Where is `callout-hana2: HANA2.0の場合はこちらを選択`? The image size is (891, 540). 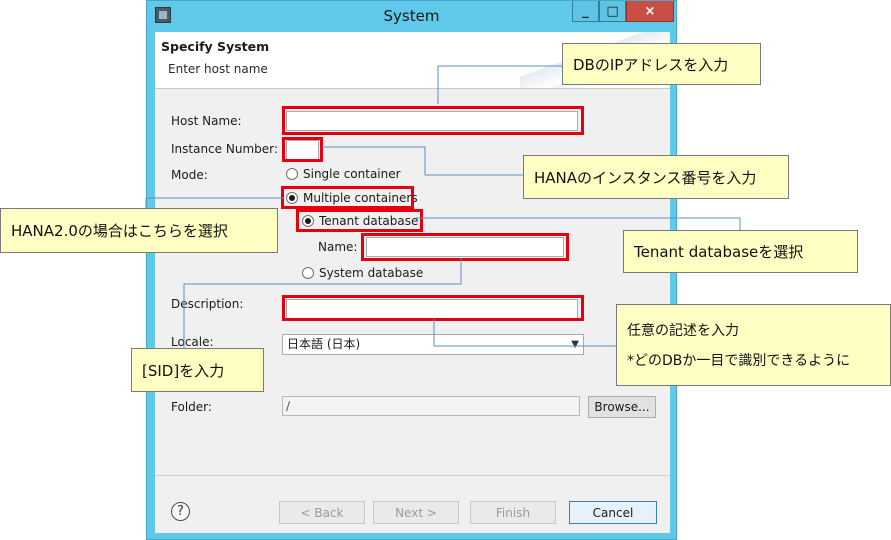
callout-hana2: HANA2.0の場合はこちらを選択 is located at coordinates (139, 230).